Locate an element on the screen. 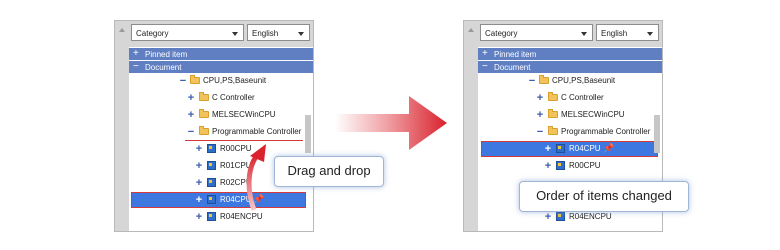 This screenshot has width=780, height=250. callout-text: Drag and drop is located at coordinates (329, 170).